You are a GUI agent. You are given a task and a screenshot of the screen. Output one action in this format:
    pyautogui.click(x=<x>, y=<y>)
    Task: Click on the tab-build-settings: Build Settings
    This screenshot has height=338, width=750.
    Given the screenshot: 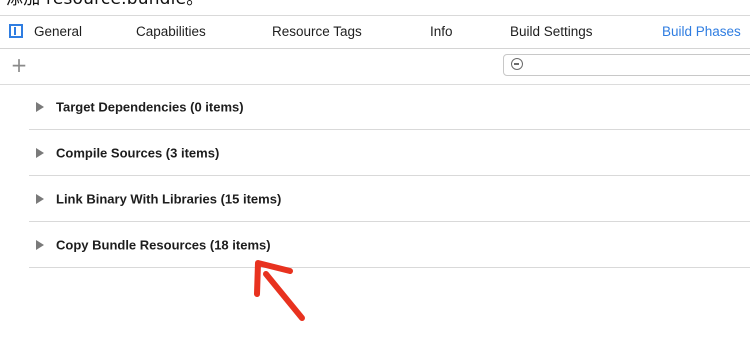 What is the action you would take?
    pyautogui.click(x=551, y=32)
    